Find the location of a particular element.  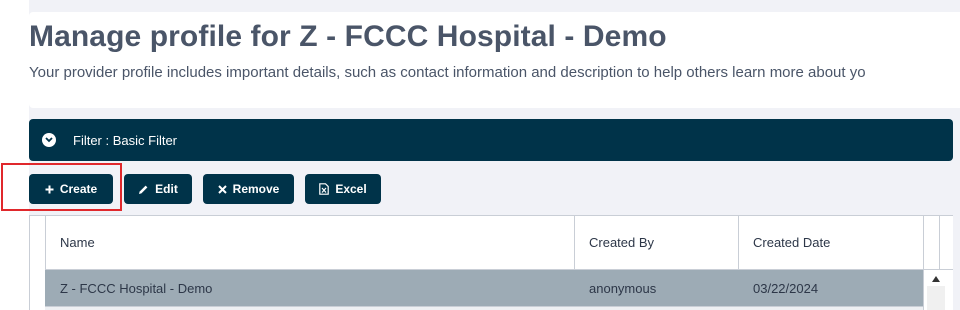

filter-bar: Filter : Basic Filter is located at coordinates (491, 140).